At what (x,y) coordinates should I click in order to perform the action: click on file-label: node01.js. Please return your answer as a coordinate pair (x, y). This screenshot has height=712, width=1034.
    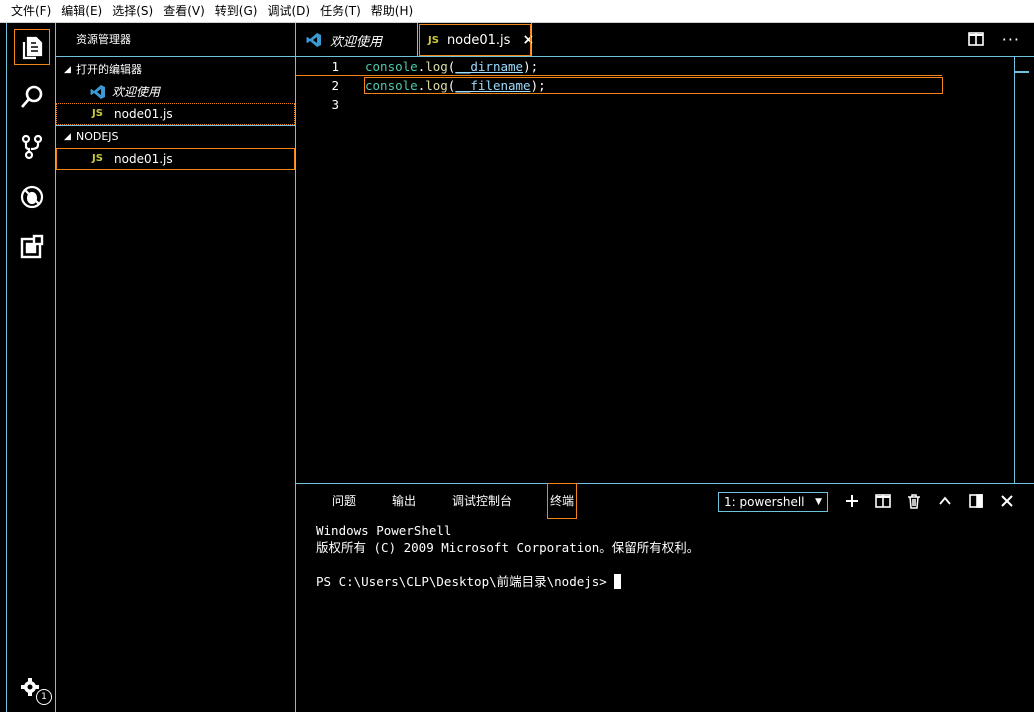
    Looking at the image, I should click on (143, 159).